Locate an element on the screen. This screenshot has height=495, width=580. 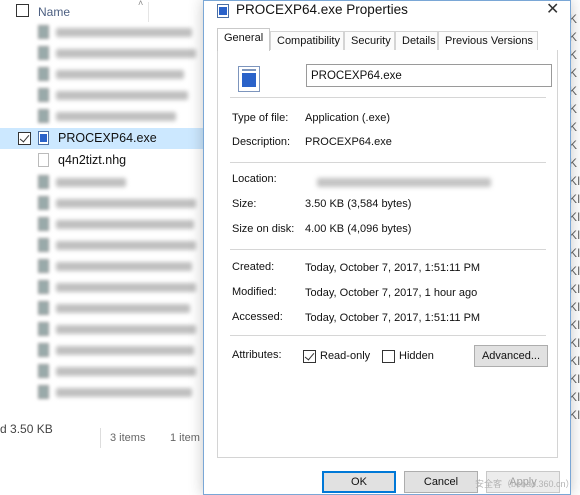
type-of-file-label: Type of file: is located at coordinates (260, 118).